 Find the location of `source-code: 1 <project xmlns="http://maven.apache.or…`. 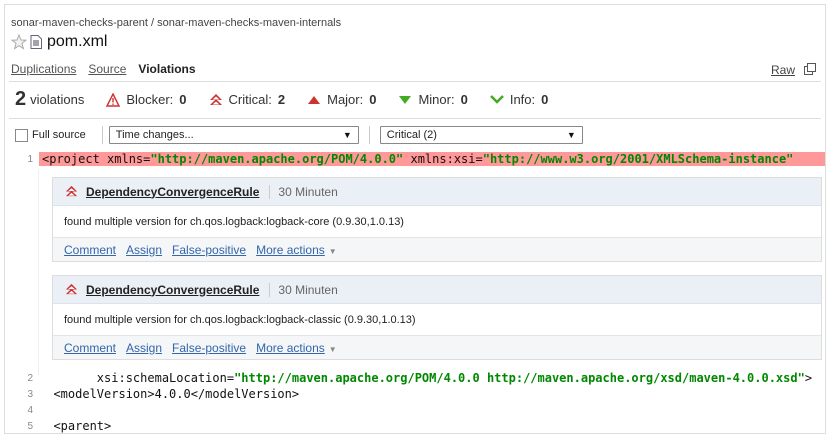

source-code: 1 <project xmlns="http://maven.apache.or… is located at coordinates (417, 159).